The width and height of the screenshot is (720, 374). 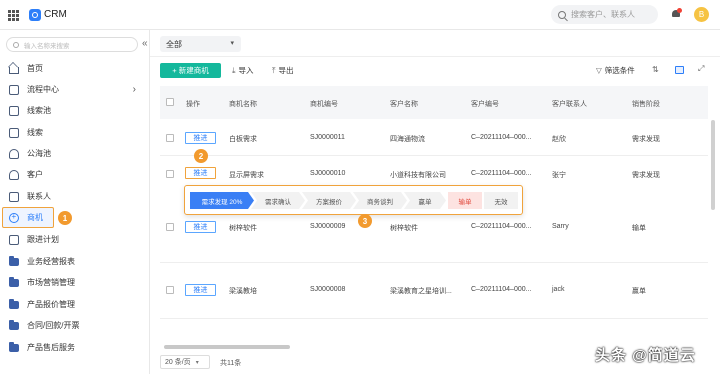 I want to click on sidebar-item-quotes: 产品报价管理, so click(x=75, y=304).